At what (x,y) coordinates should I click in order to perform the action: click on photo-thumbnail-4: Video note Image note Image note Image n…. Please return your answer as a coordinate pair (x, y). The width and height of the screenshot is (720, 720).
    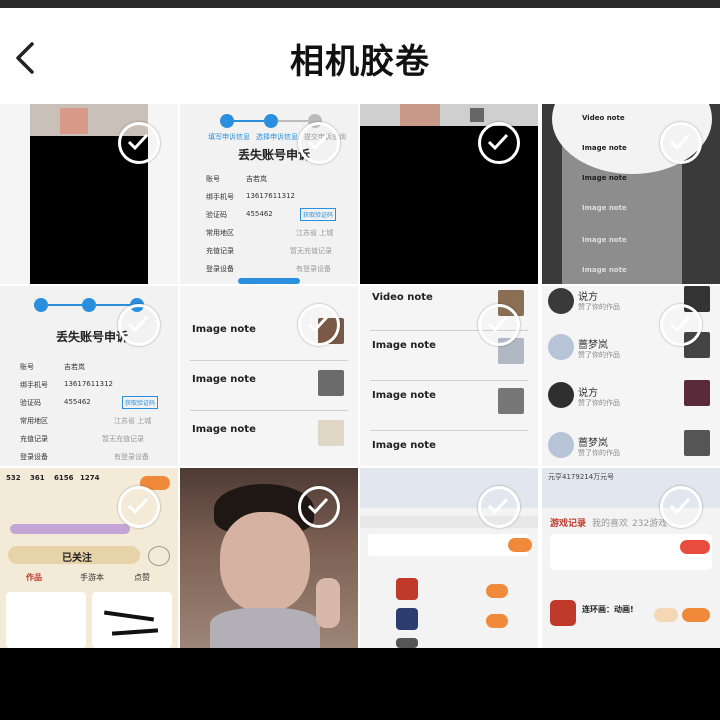
    Looking at the image, I should click on (631, 194).